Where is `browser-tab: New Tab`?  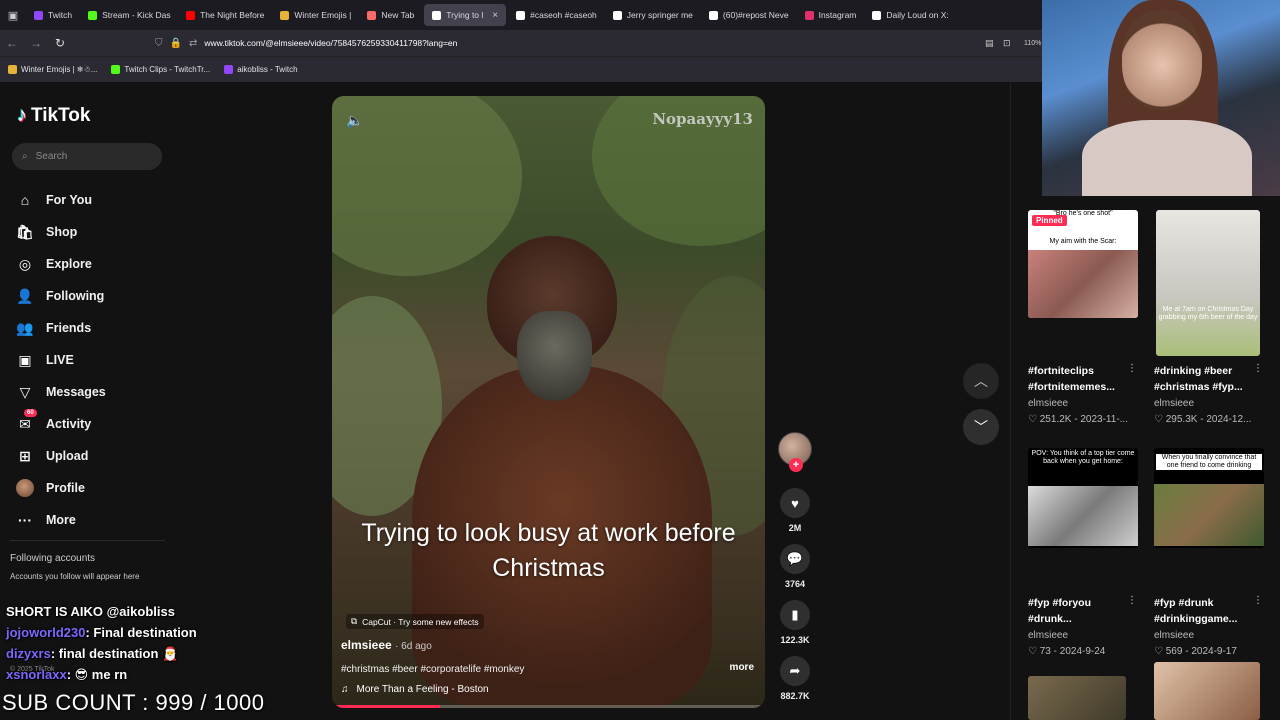 browser-tab: New Tab is located at coordinates (390, 15).